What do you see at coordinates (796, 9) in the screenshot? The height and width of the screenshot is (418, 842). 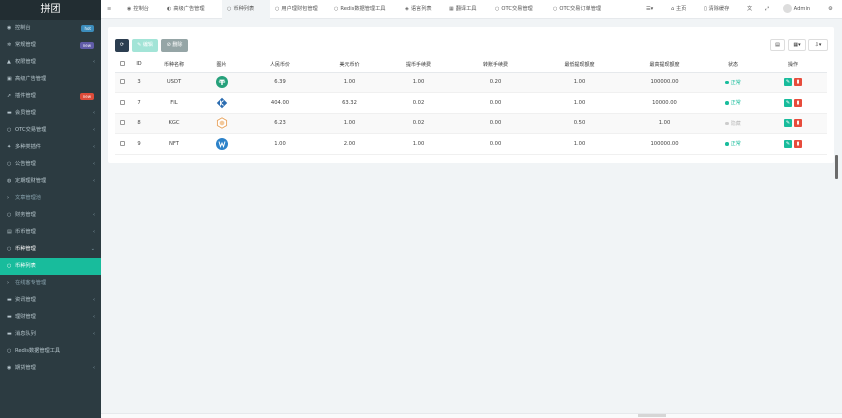 I see `user-menu: Admin` at bounding box center [796, 9].